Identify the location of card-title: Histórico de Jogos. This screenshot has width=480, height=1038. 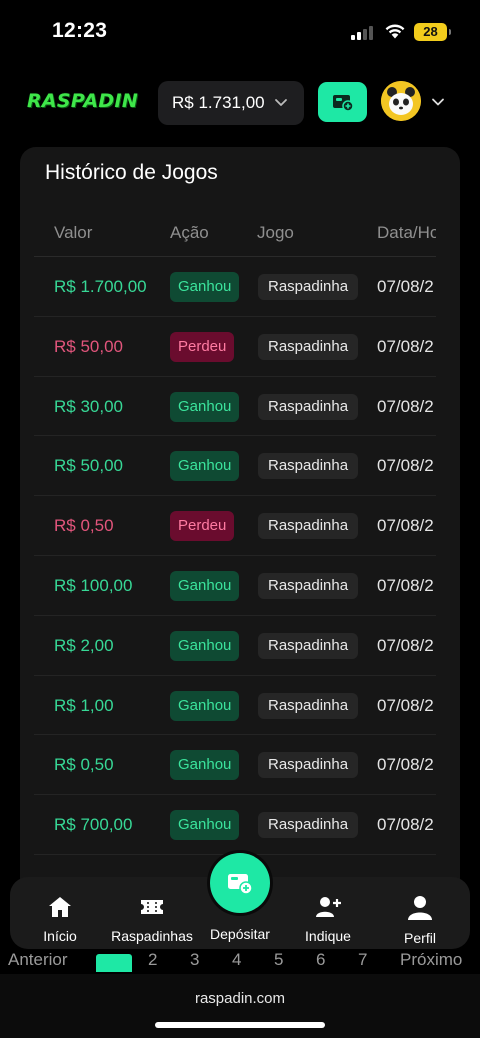
(131, 172).